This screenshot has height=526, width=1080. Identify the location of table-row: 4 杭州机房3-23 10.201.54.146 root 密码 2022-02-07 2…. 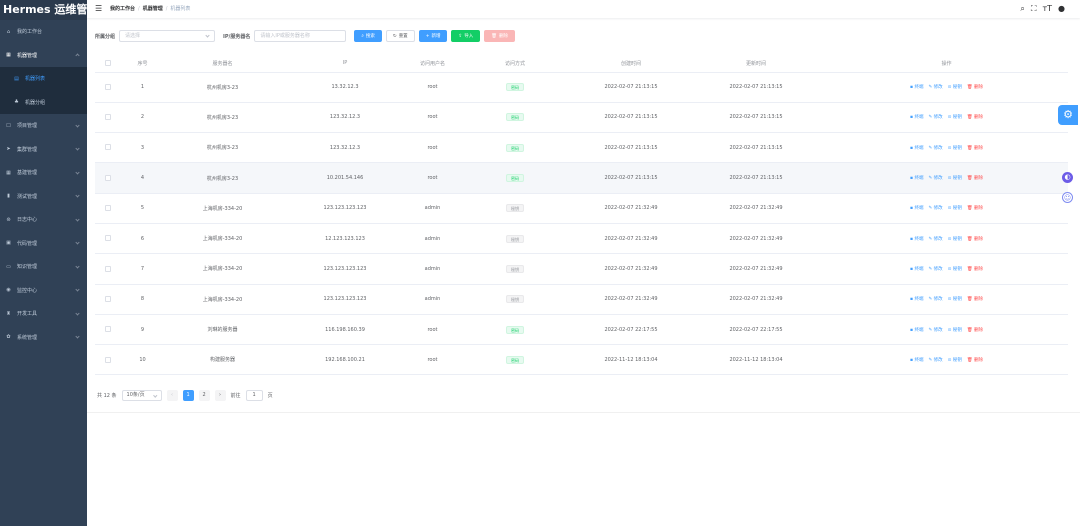
(581, 178).